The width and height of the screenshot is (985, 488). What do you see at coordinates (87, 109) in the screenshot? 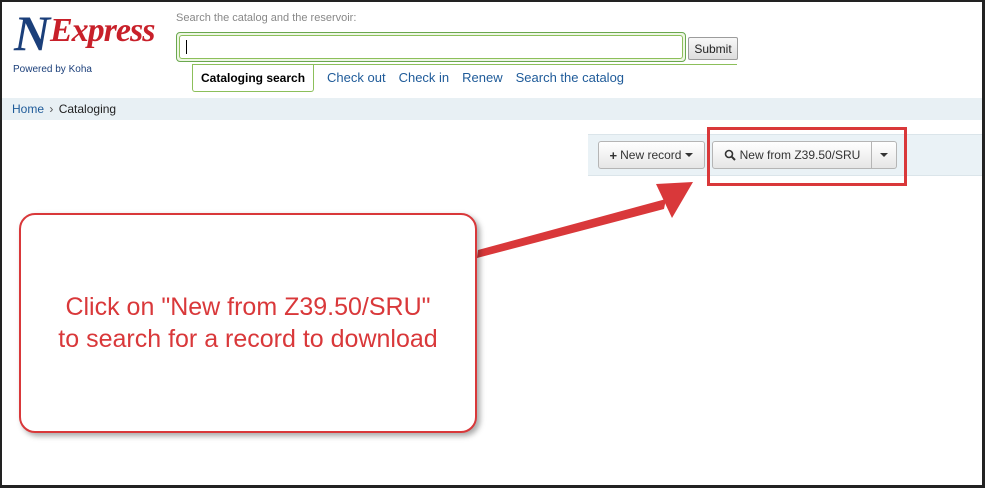
I see `breadcrumb-current: Cataloging` at bounding box center [87, 109].